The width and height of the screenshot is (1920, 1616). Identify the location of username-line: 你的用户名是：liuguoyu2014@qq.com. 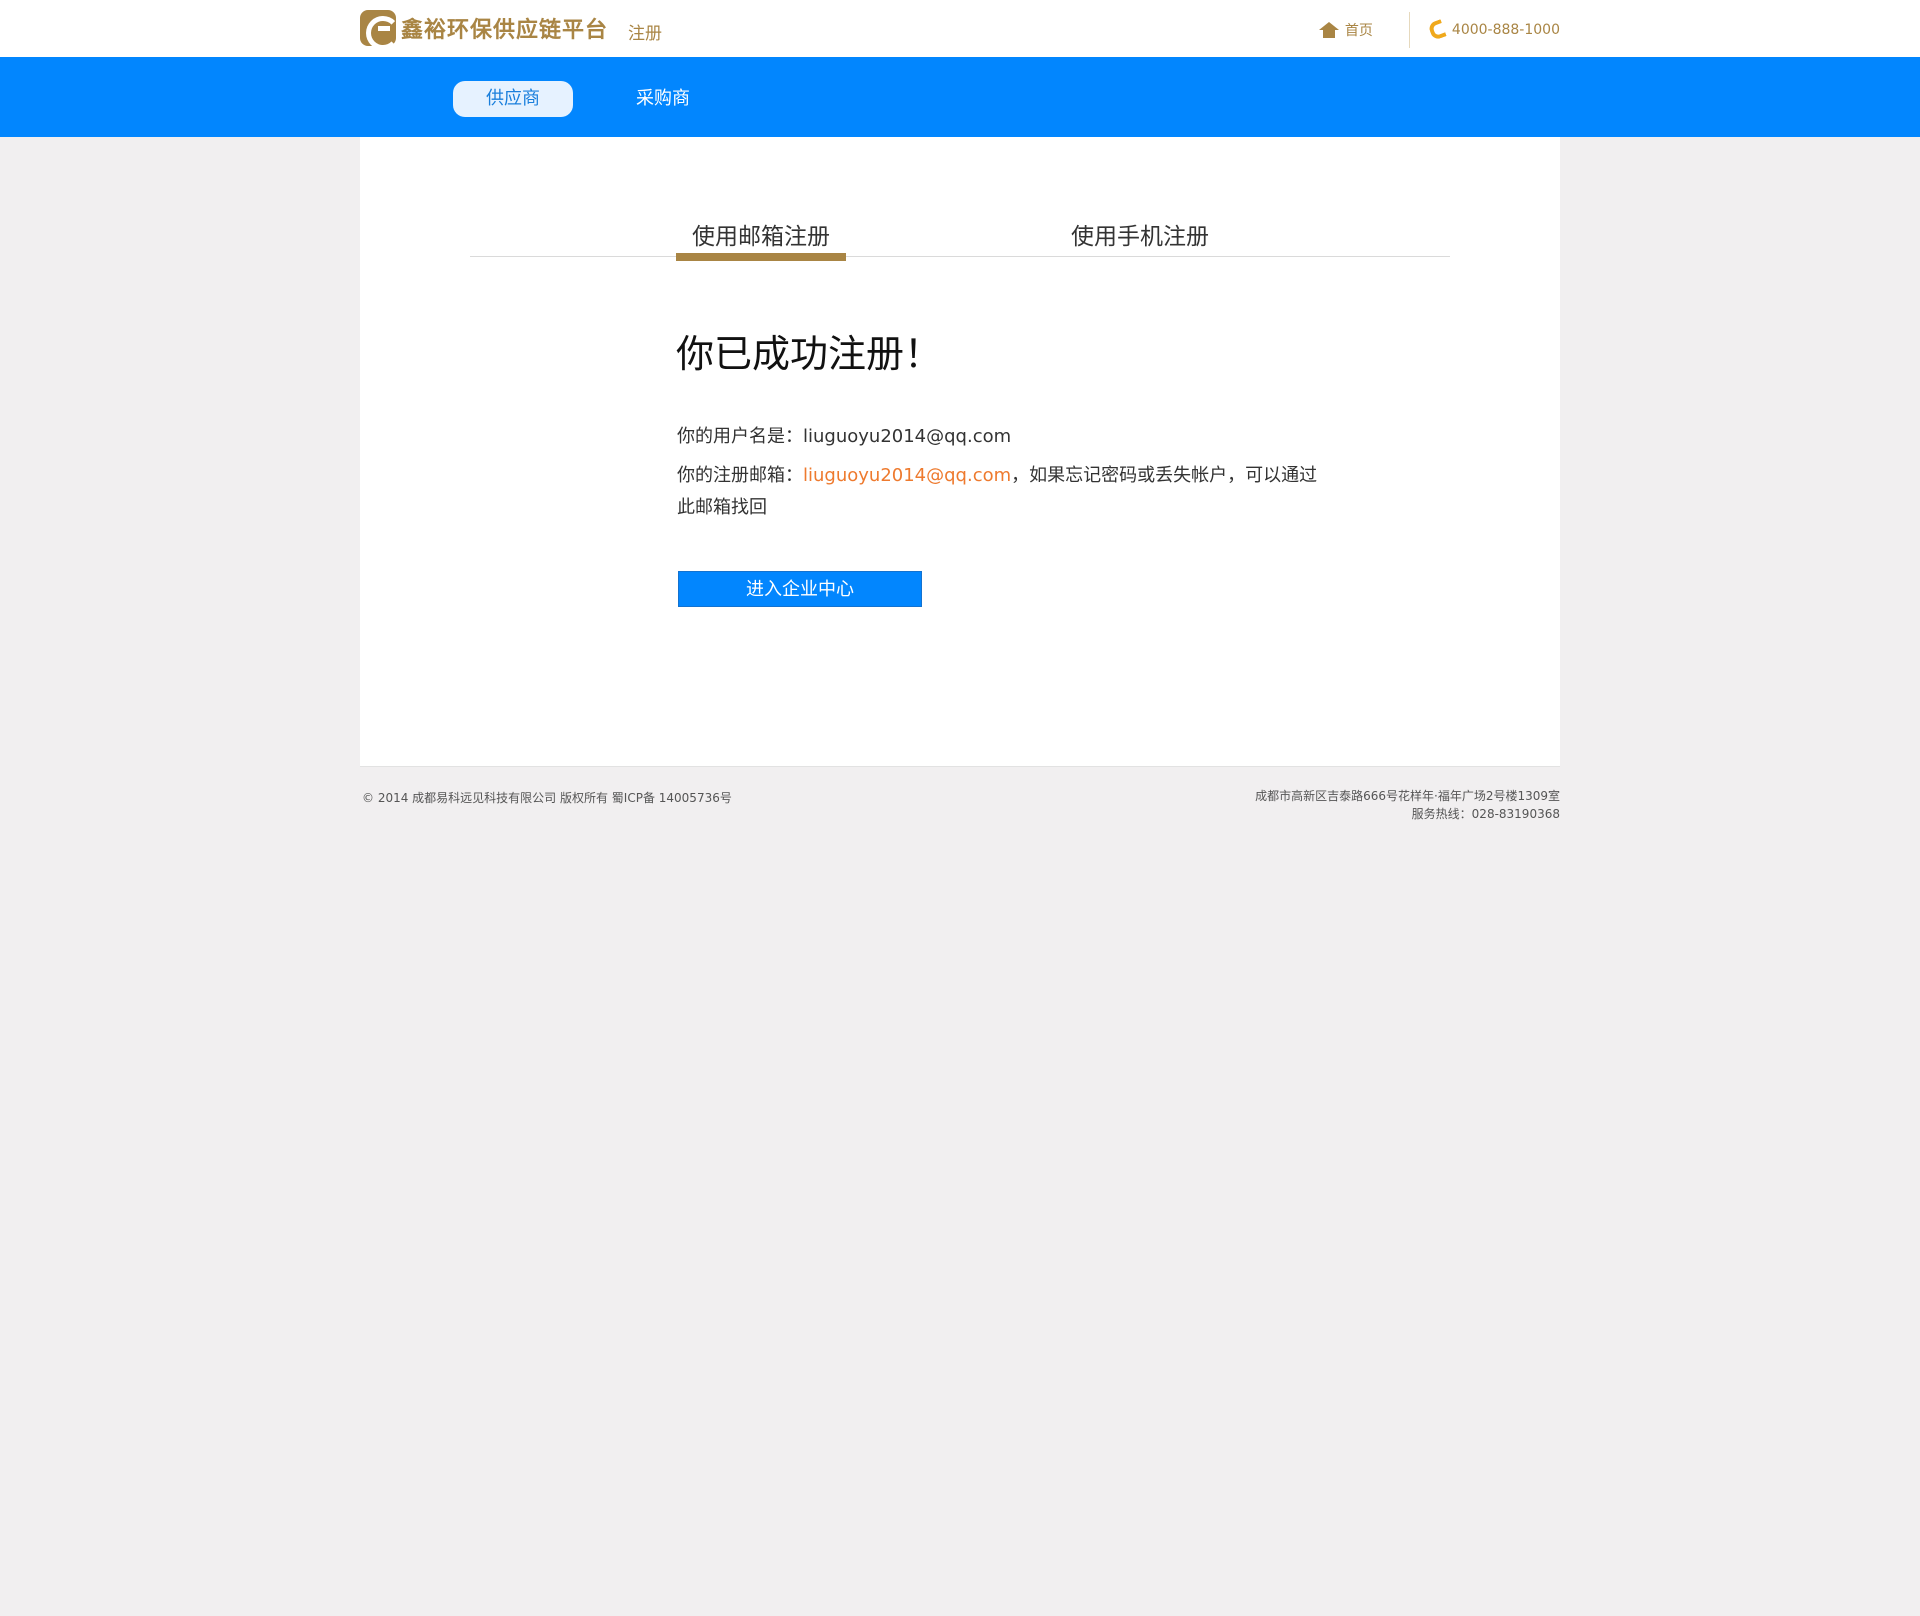
(844, 435).